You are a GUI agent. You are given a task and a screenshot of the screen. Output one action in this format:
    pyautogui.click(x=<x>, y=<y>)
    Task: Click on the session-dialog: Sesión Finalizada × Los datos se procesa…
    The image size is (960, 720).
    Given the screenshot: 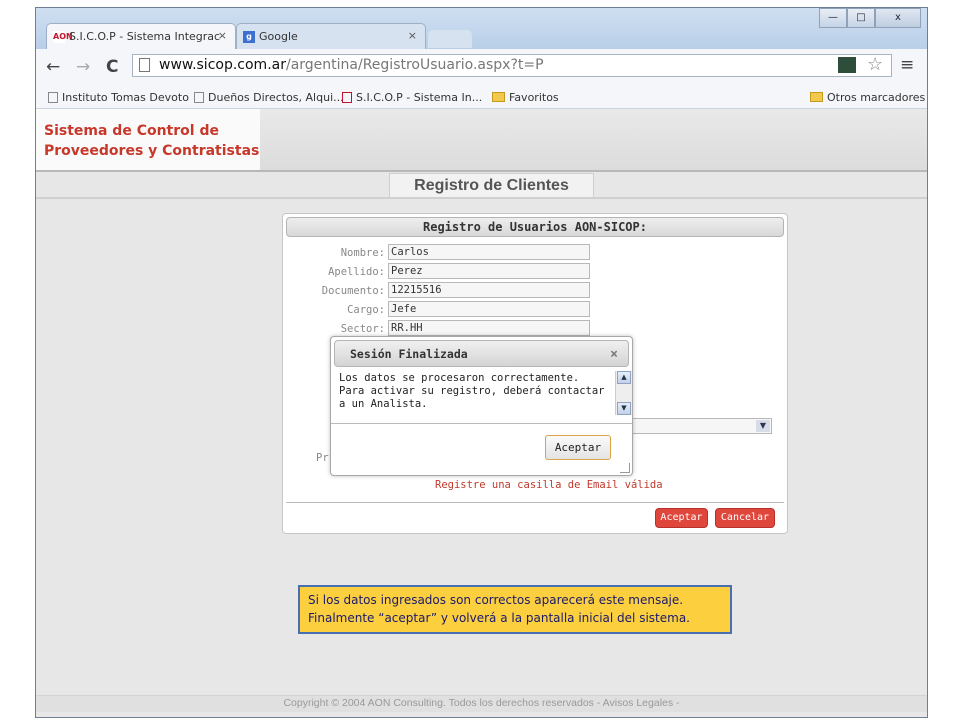 What is the action you would take?
    pyautogui.click(x=481, y=406)
    